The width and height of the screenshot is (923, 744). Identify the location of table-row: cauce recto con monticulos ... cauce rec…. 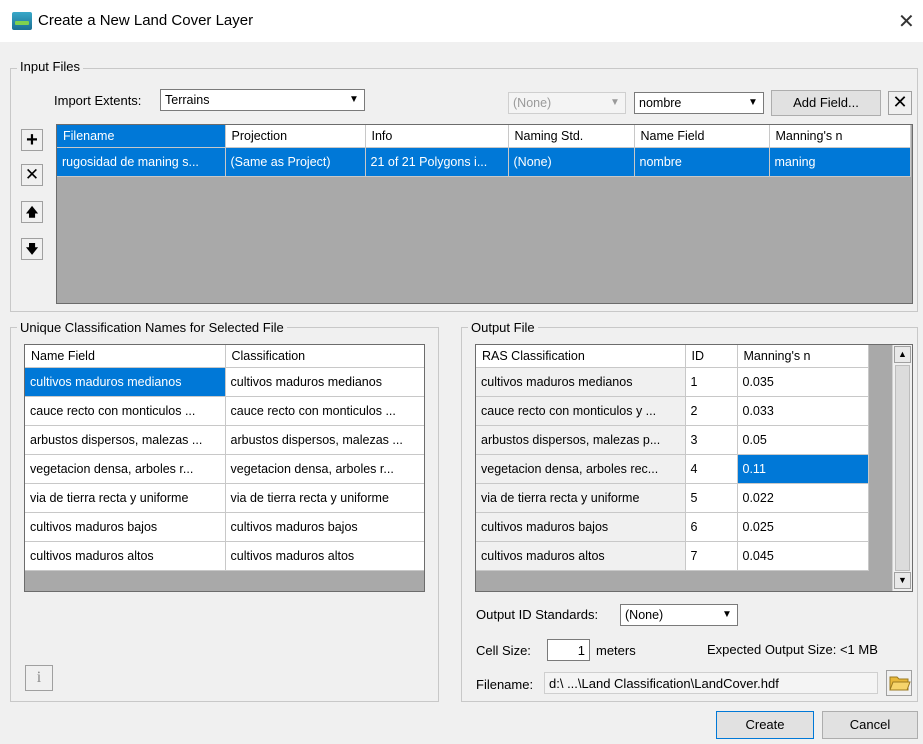
(224, 411).